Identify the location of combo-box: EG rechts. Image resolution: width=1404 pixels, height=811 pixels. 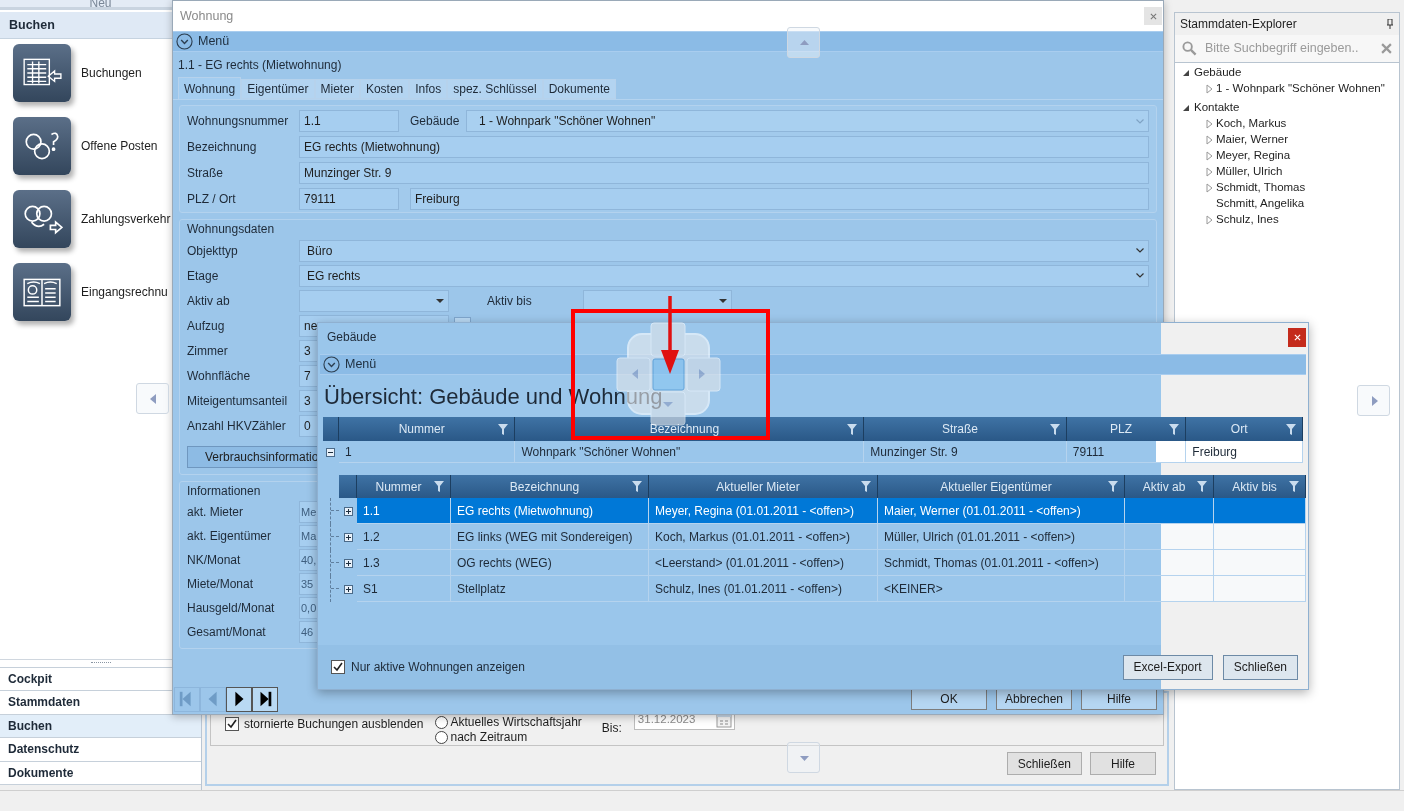
(724, 275).